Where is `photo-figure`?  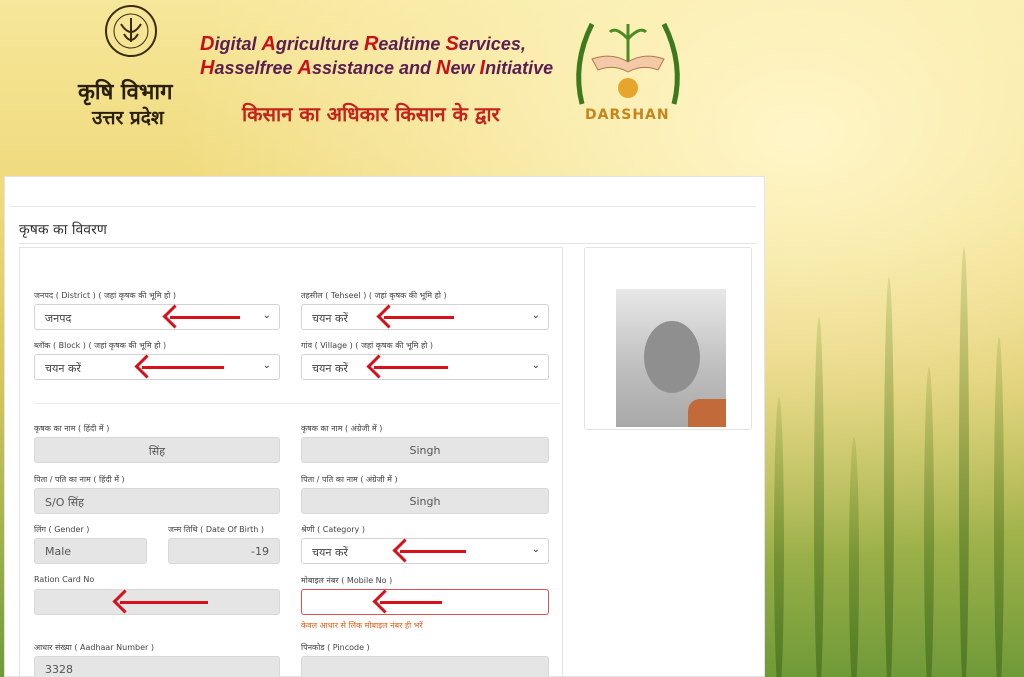
photo-figure is located at coordinates (672, 357).